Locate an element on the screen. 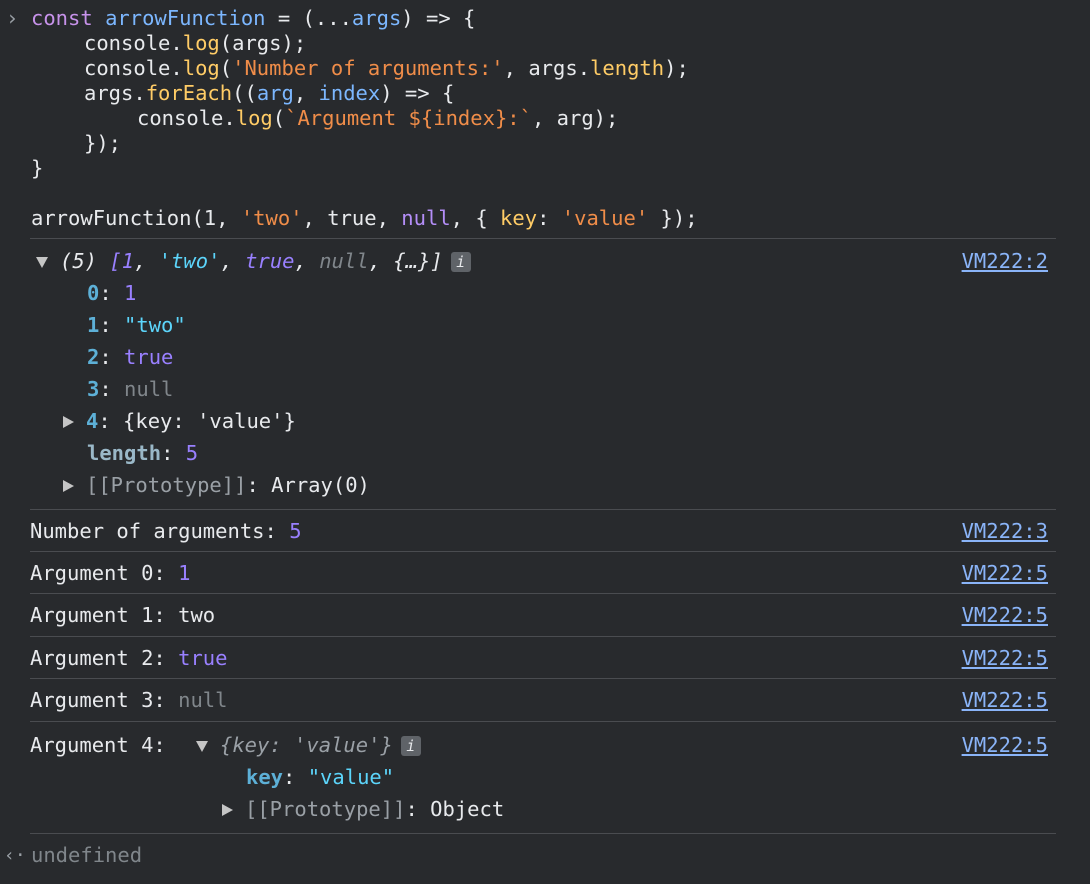  array-count: (5) is located at coordinates (79, 261).